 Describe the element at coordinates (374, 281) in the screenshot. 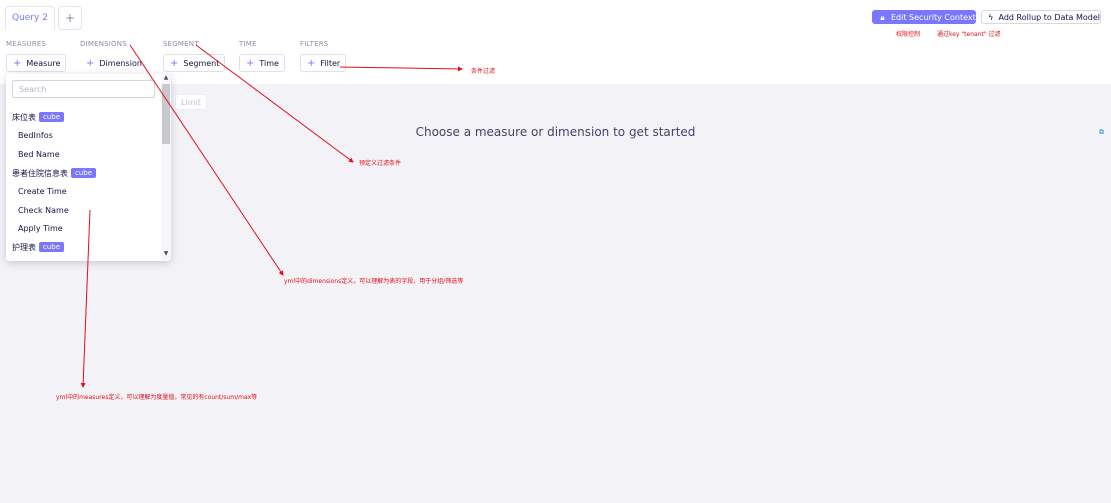

I see `dimensions-annotation: yml中的dimensions定义，可以理解为表的字段，用于分组/筛选等` at that location.